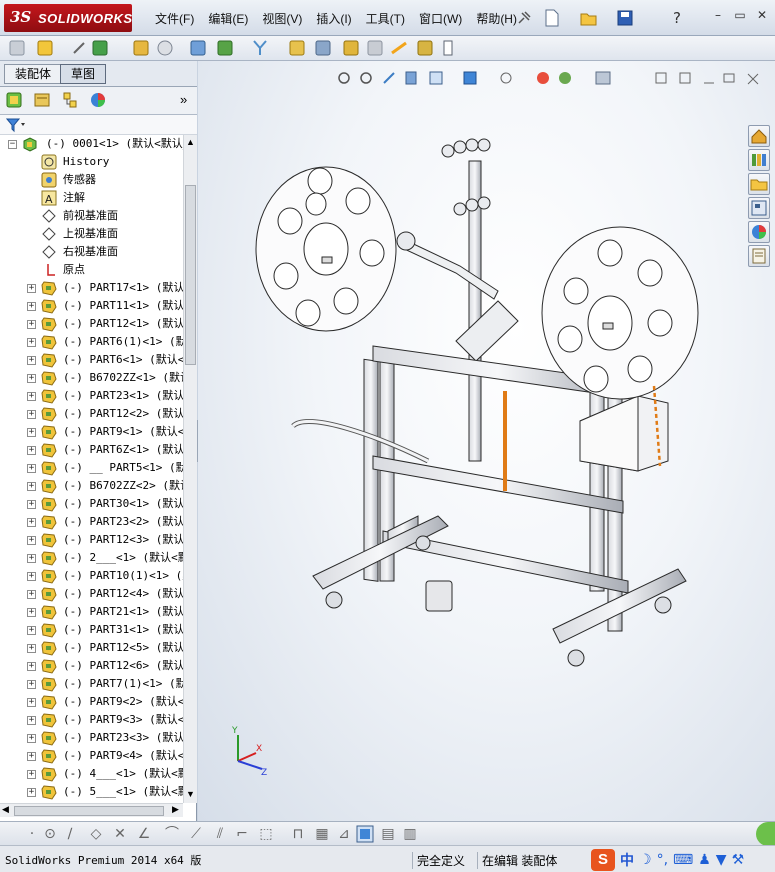 The image size is (775, 872). What do you see at coordinates (190, 794) in the screenshot?
I see `scroll-down-icon: ▼` at bounding box center [190, 794].